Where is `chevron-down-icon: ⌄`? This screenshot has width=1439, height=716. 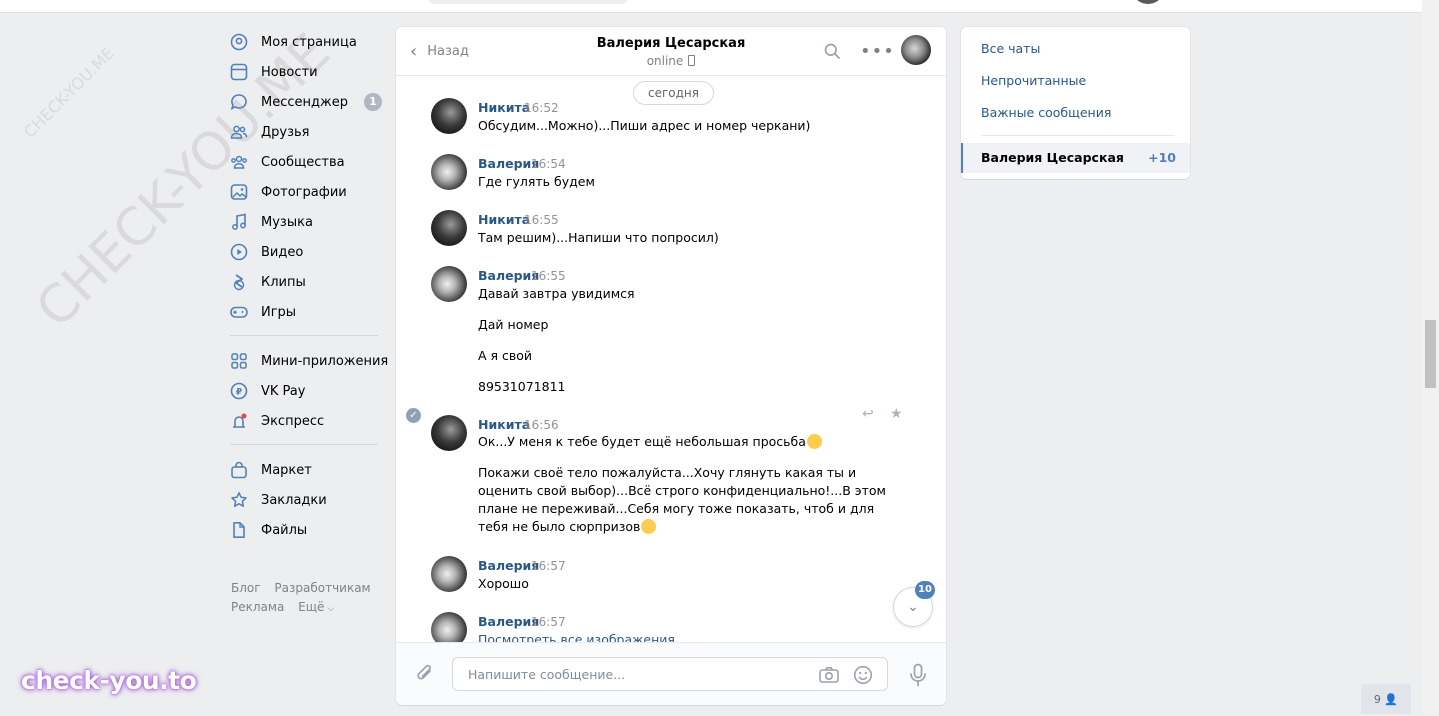
chevron-down-icon: ⌄ is located at coordinates (913, 607).